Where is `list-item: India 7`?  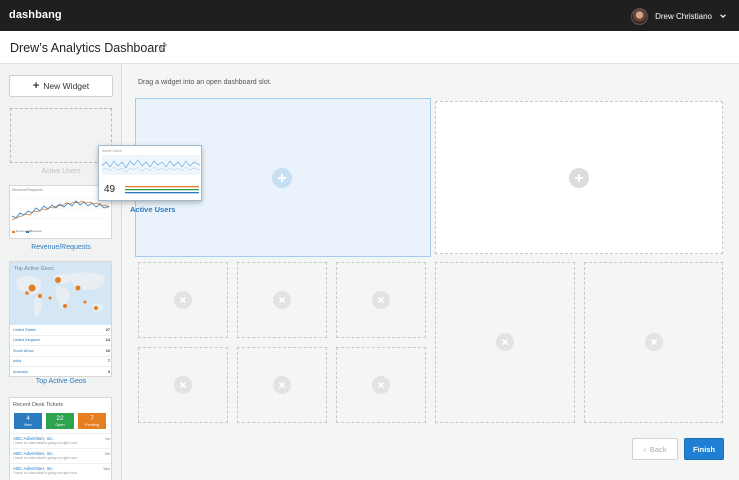 list-item: India 7 is located at coordinates (60, 362).